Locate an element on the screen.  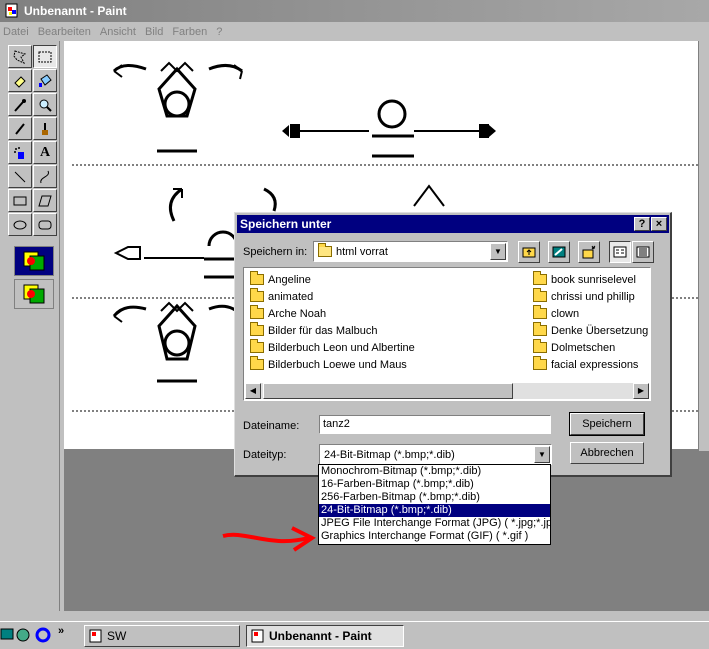
rounded-rectangle-tool-icon is located at coordinates (45, 224).